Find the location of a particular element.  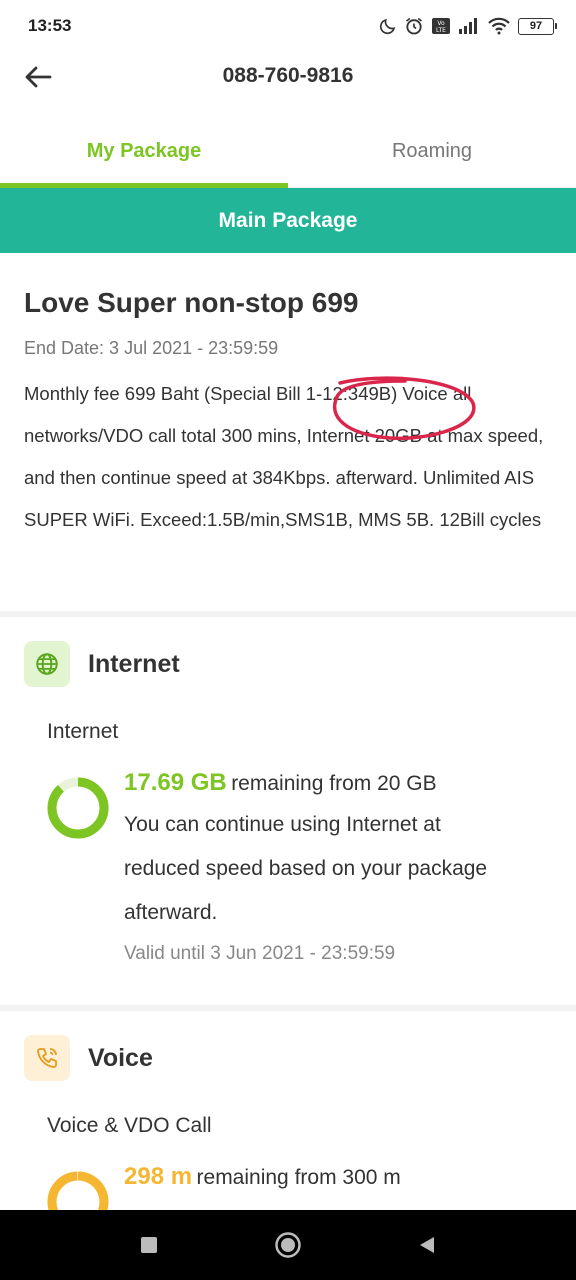

alarm-icon is located at coordinates (414, 26).